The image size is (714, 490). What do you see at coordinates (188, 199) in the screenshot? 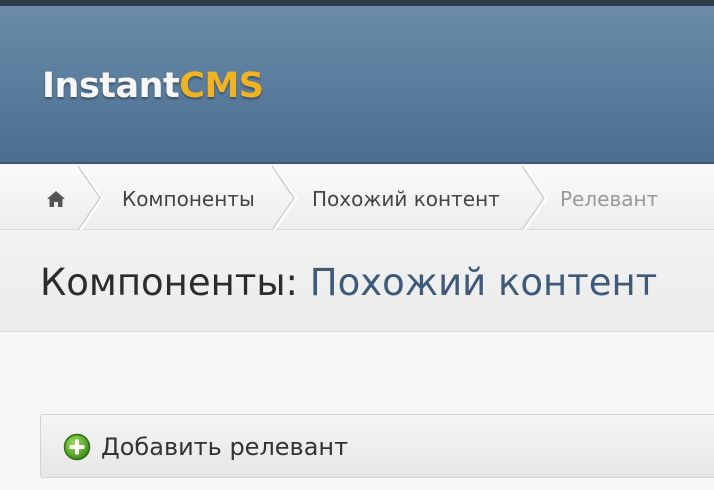
I see `breadcrumb-item-components: Компоненты` at bounding box center [188, 199].